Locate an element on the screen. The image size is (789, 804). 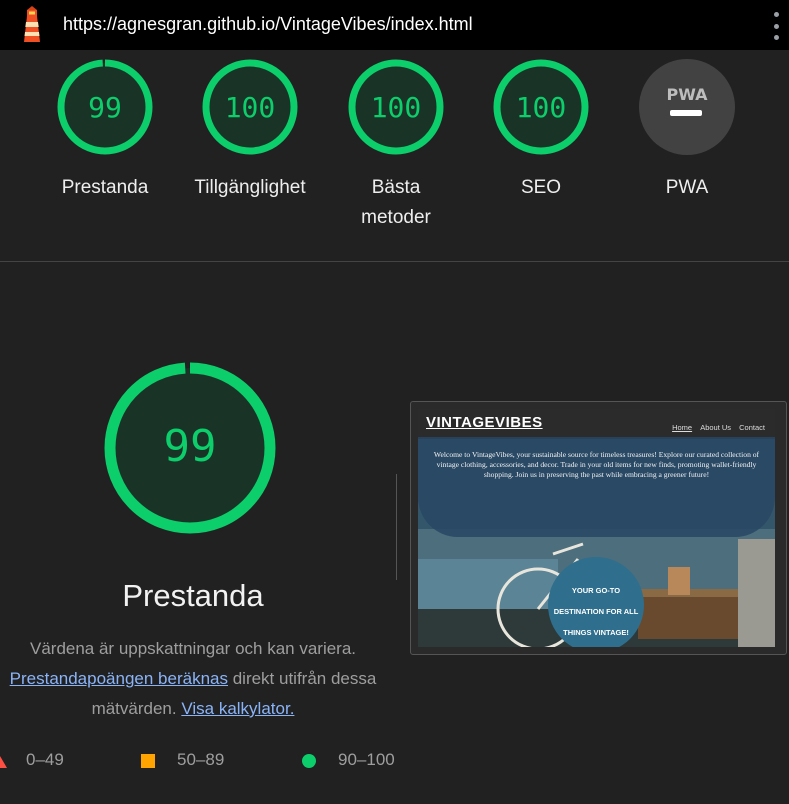
best-practices-label: Bästa metoder is located at coordinates (396, 203).